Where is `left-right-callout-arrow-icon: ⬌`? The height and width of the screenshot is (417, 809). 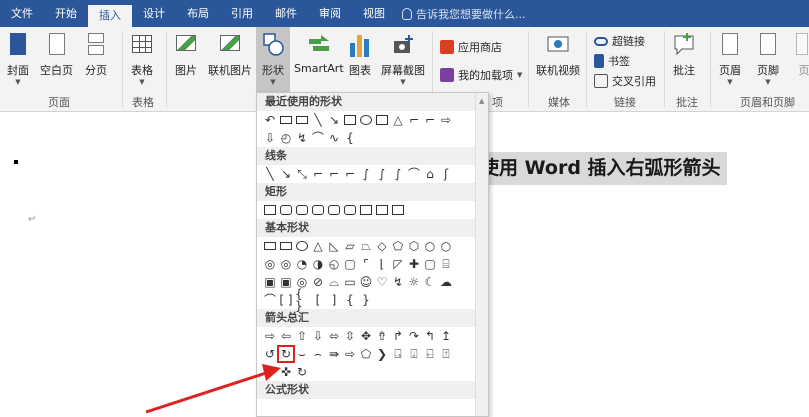
left-right-callout-arrow-icon: ⬌ is located at coordinates (270, 372).